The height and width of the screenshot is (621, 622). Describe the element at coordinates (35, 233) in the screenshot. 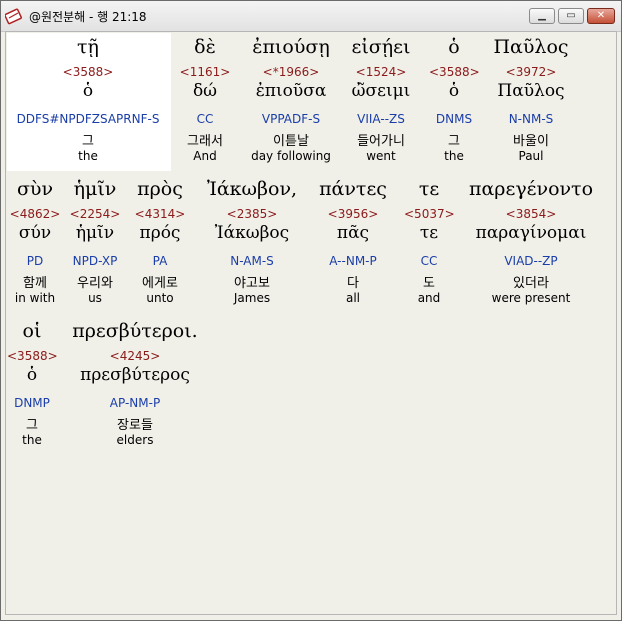

I see `lemma: σύν` at that location.